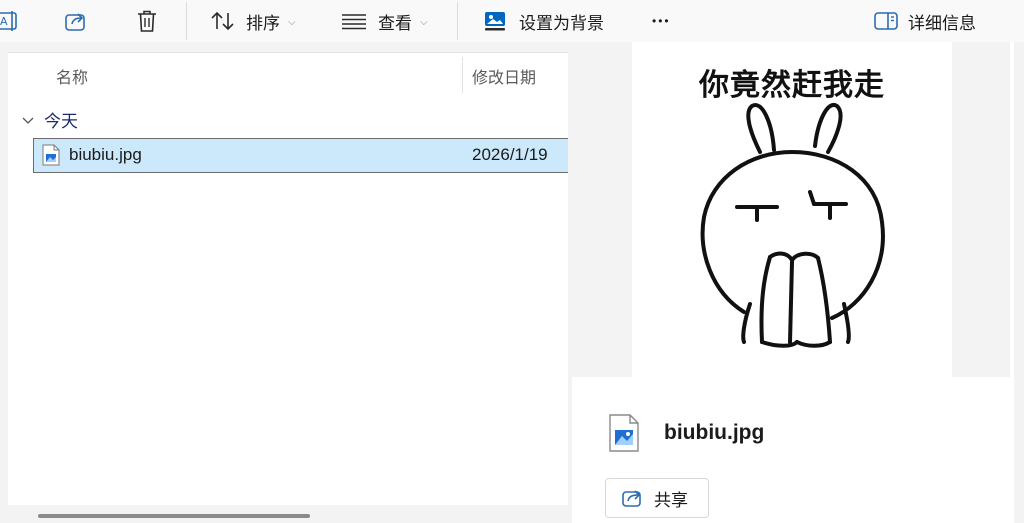  I want to click on scrollbar-thumb, so click(174, 516).